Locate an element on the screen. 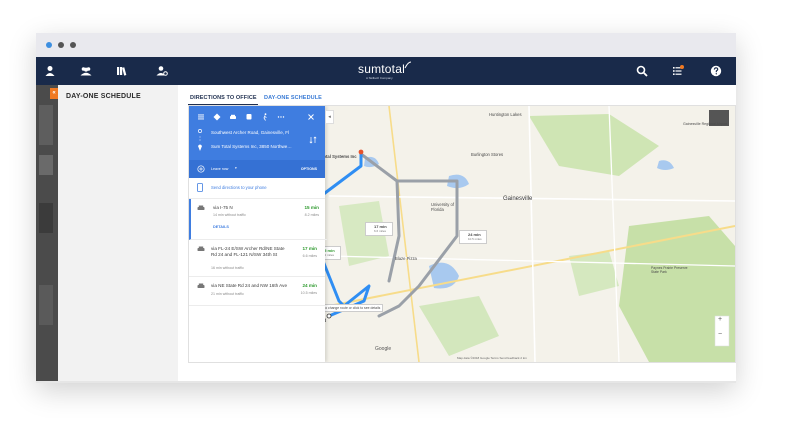 This screenshot has width=788, height=426. route-1-distance: 8.2 miles is located at coordinates (311, 215).